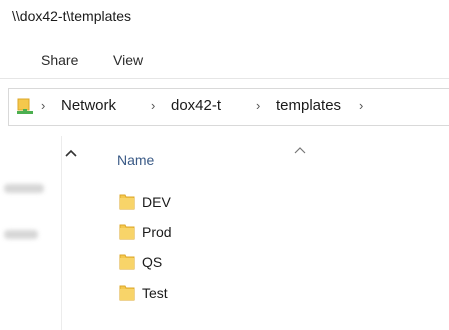 The width and height of the screenshot is (449, 330). What do you see at coordinates (246, 232) in the screenshot?
I see `list-item: Prod` at bounding box center [246, 232].